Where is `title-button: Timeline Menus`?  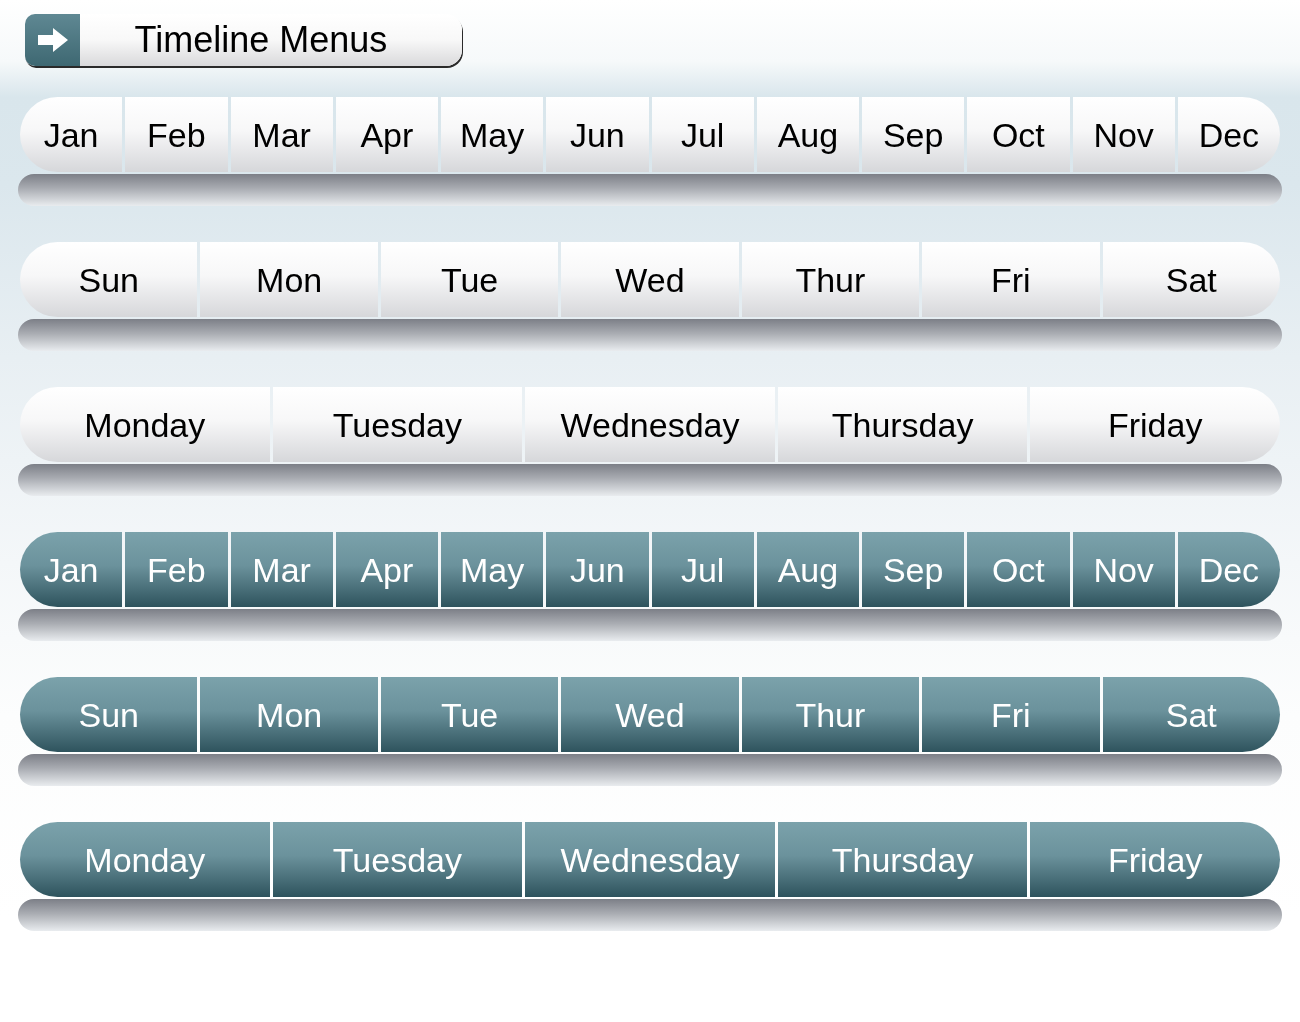
title-button: Timeline Menus is located at coordinates (243, 40).